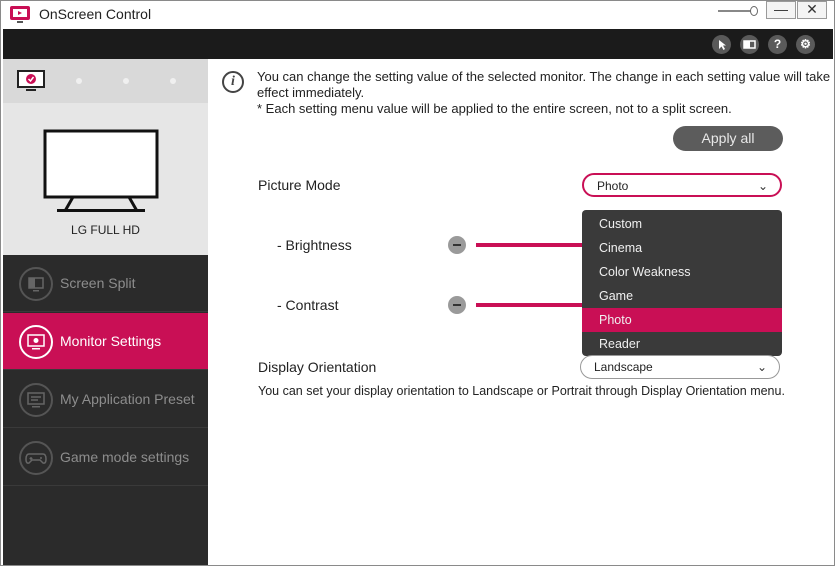 Image resolution: width=835 pixels, height=566 pixels. I want to click on contrast-label: - Contrast, so click(308, 305).